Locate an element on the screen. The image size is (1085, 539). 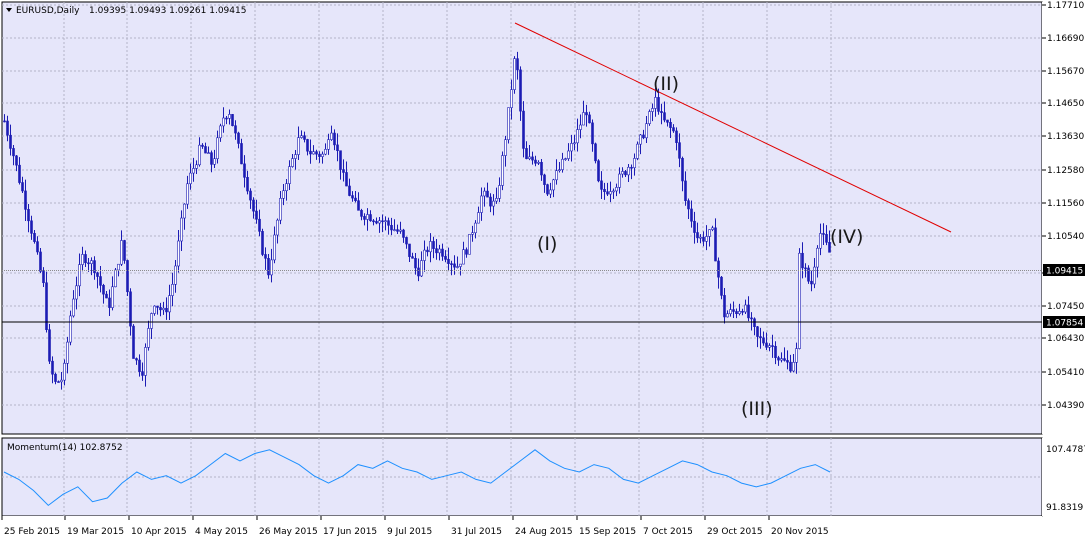
price-tick-label: 1.13630 is located at coordinates (1065, 137).